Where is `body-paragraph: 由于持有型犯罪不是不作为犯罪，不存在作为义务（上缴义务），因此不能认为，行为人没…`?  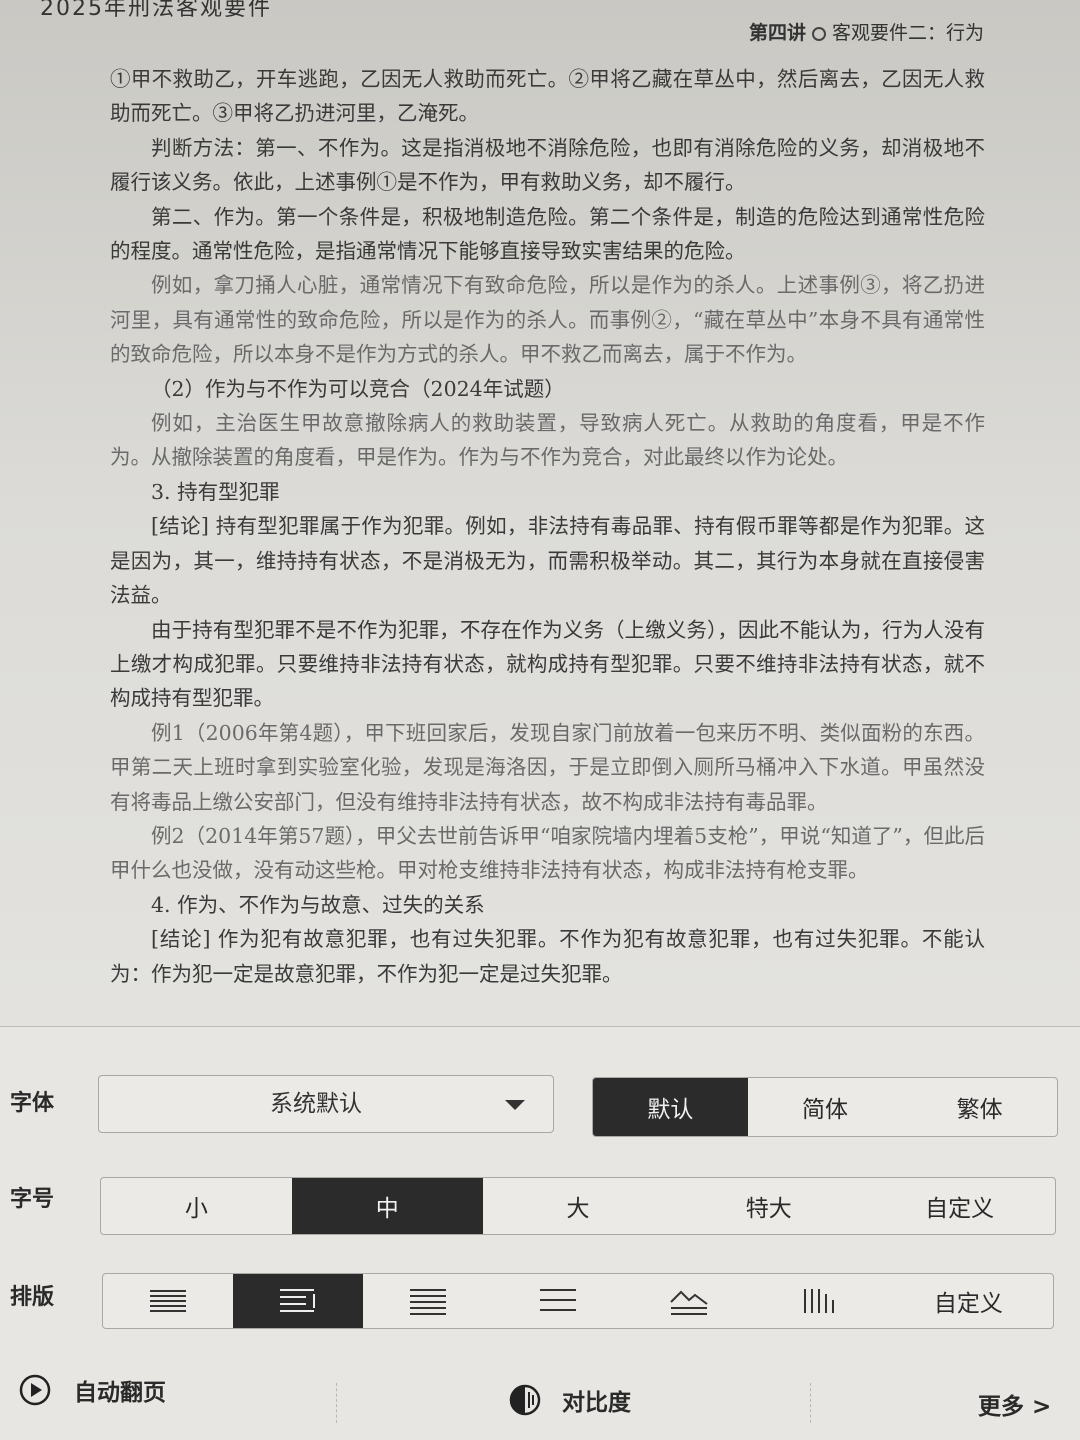 body-paragraph: 由于持有型犯罪不是不作为犯罪，不存在作为义务（上缴义务），因此不能认为，行为人没… is located at coordinates (547, 664).